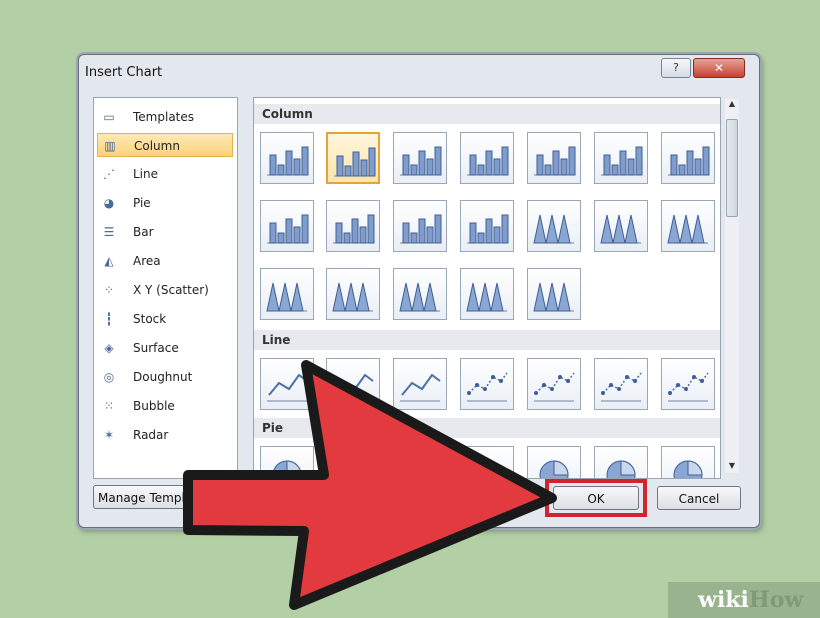  I want to click on watermark-wiki: wiki, so click(723, 600).